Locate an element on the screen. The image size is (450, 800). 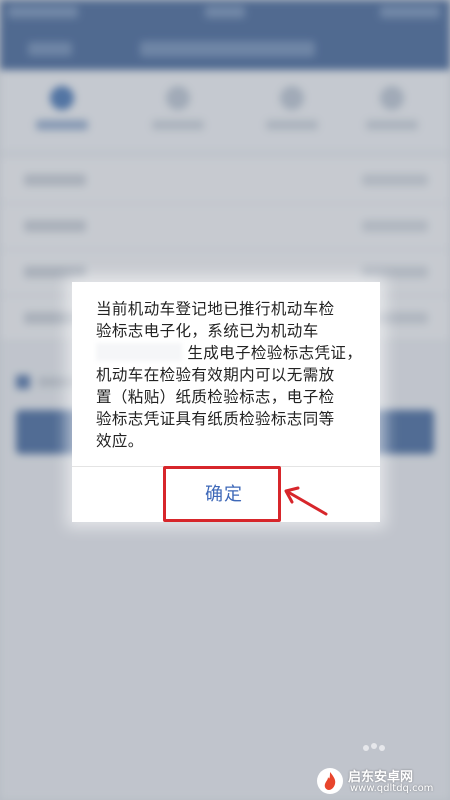
fire-logo-icon is located at coordinates (330, 781).